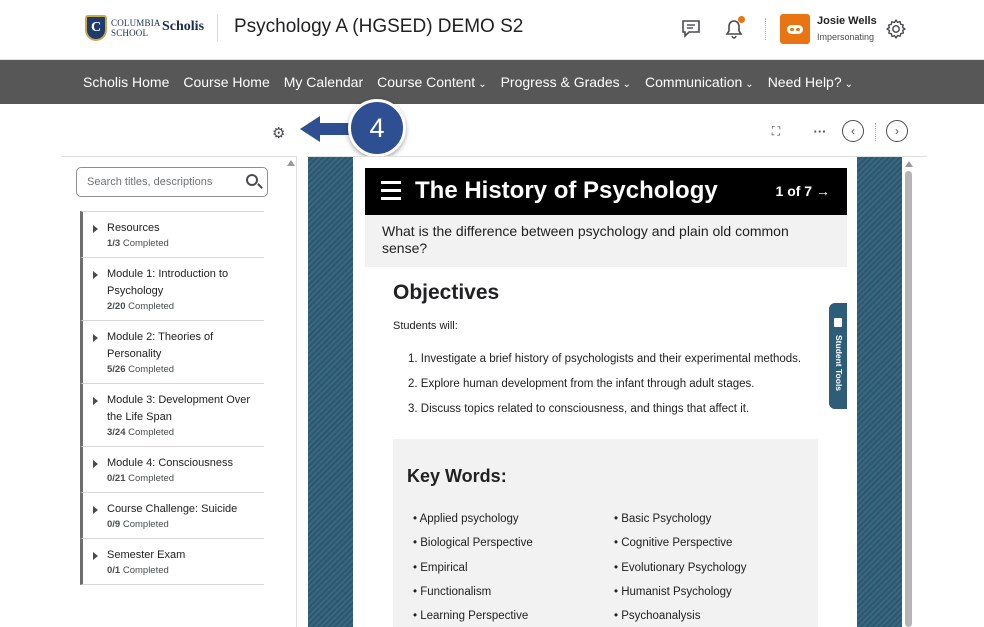 Image resolution: width=984 pixels, height=627 pixels. I want to click on key-word: • Biological Perspective, so click(473, 543).